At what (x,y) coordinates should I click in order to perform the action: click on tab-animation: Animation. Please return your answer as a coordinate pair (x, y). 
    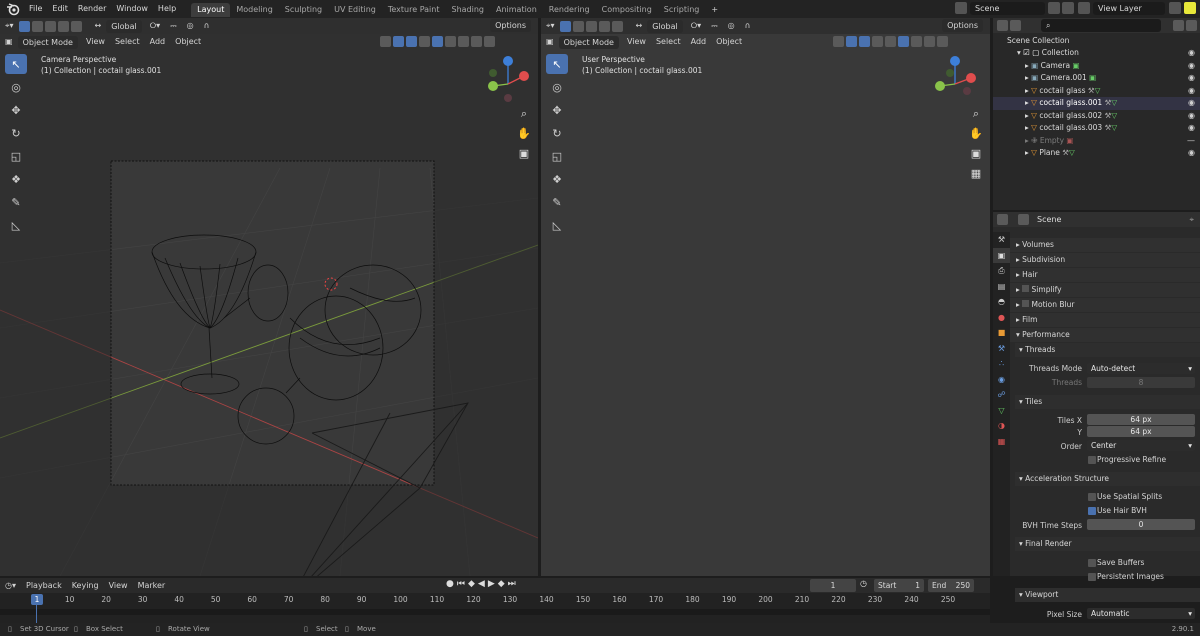
    Looking at the image, I should click on (516, 10).